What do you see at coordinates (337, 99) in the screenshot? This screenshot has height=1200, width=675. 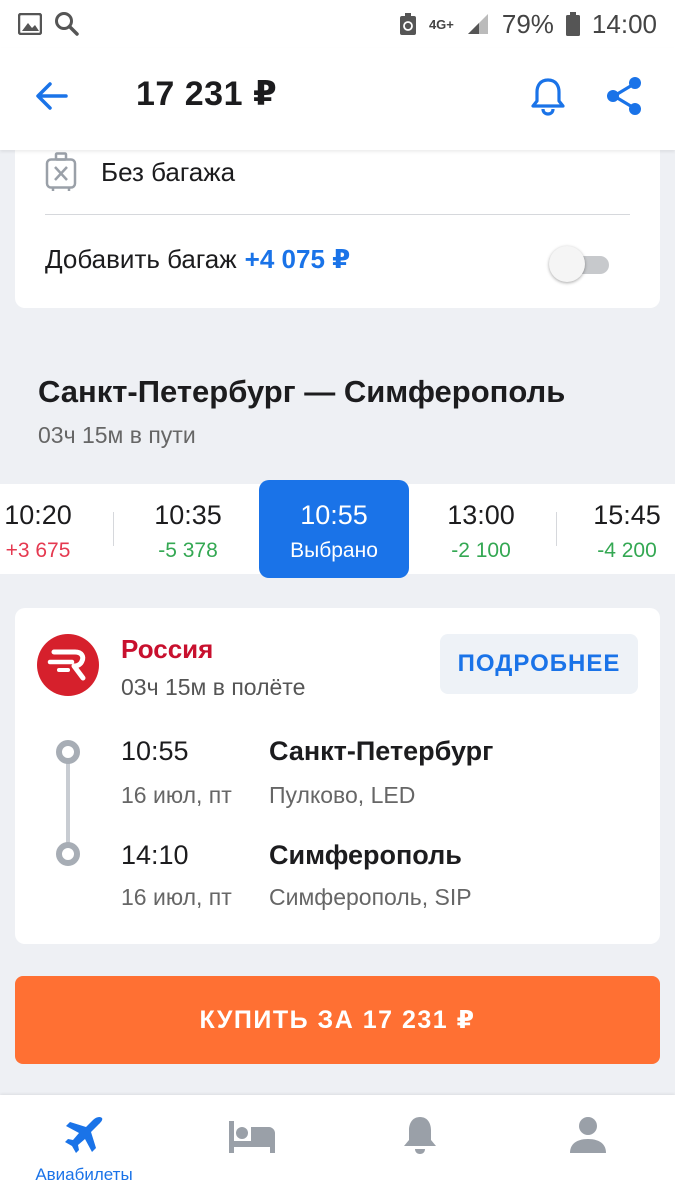 I see `app-header: 17 231 ₽` at bounding box center [337, 99].